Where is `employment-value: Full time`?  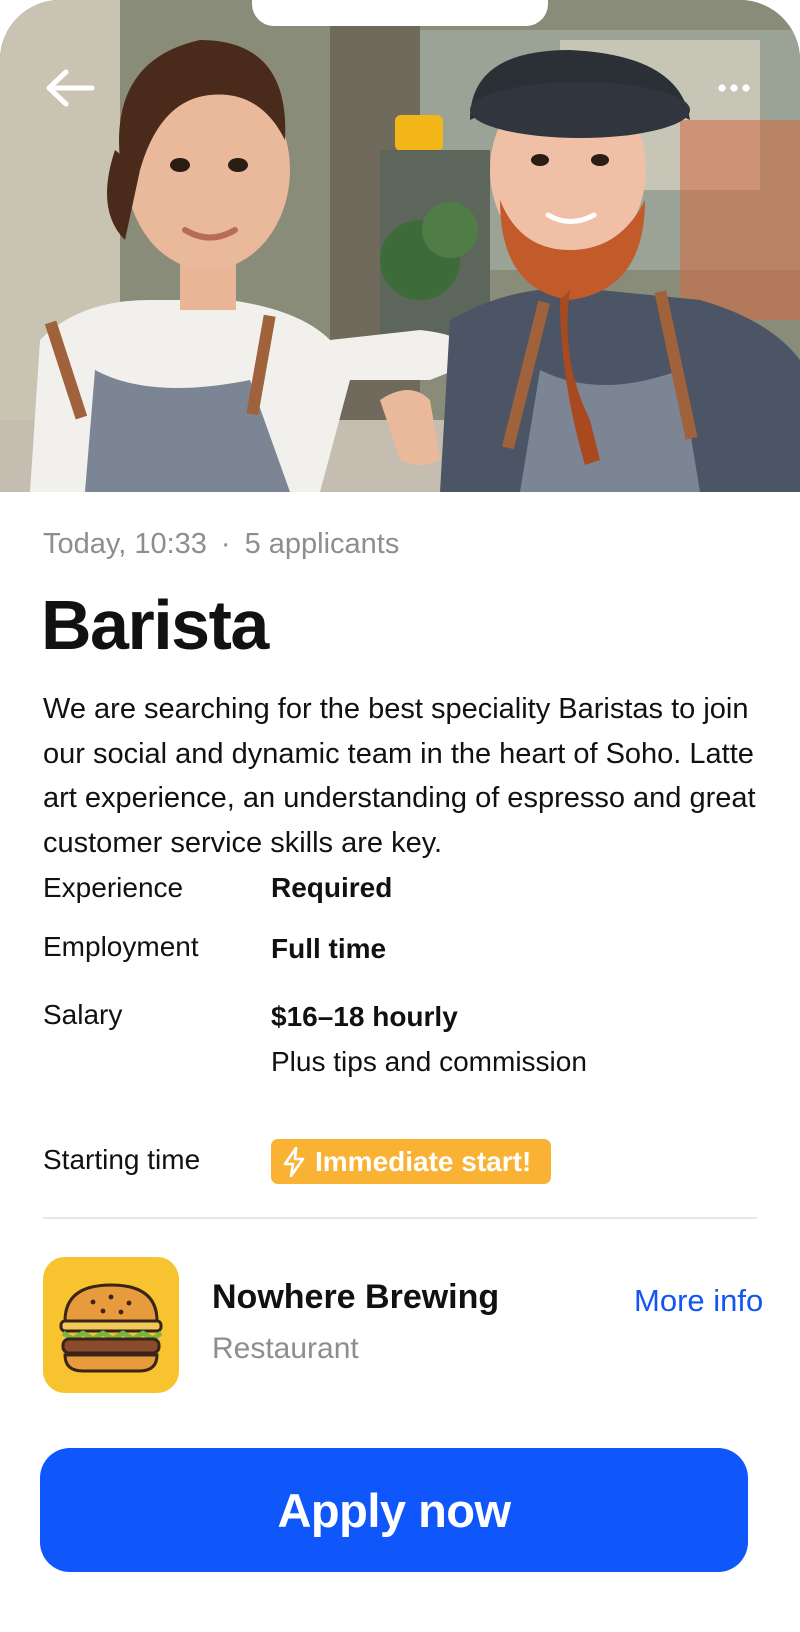 employment-value: Full time is located at coordinates (329, 948).